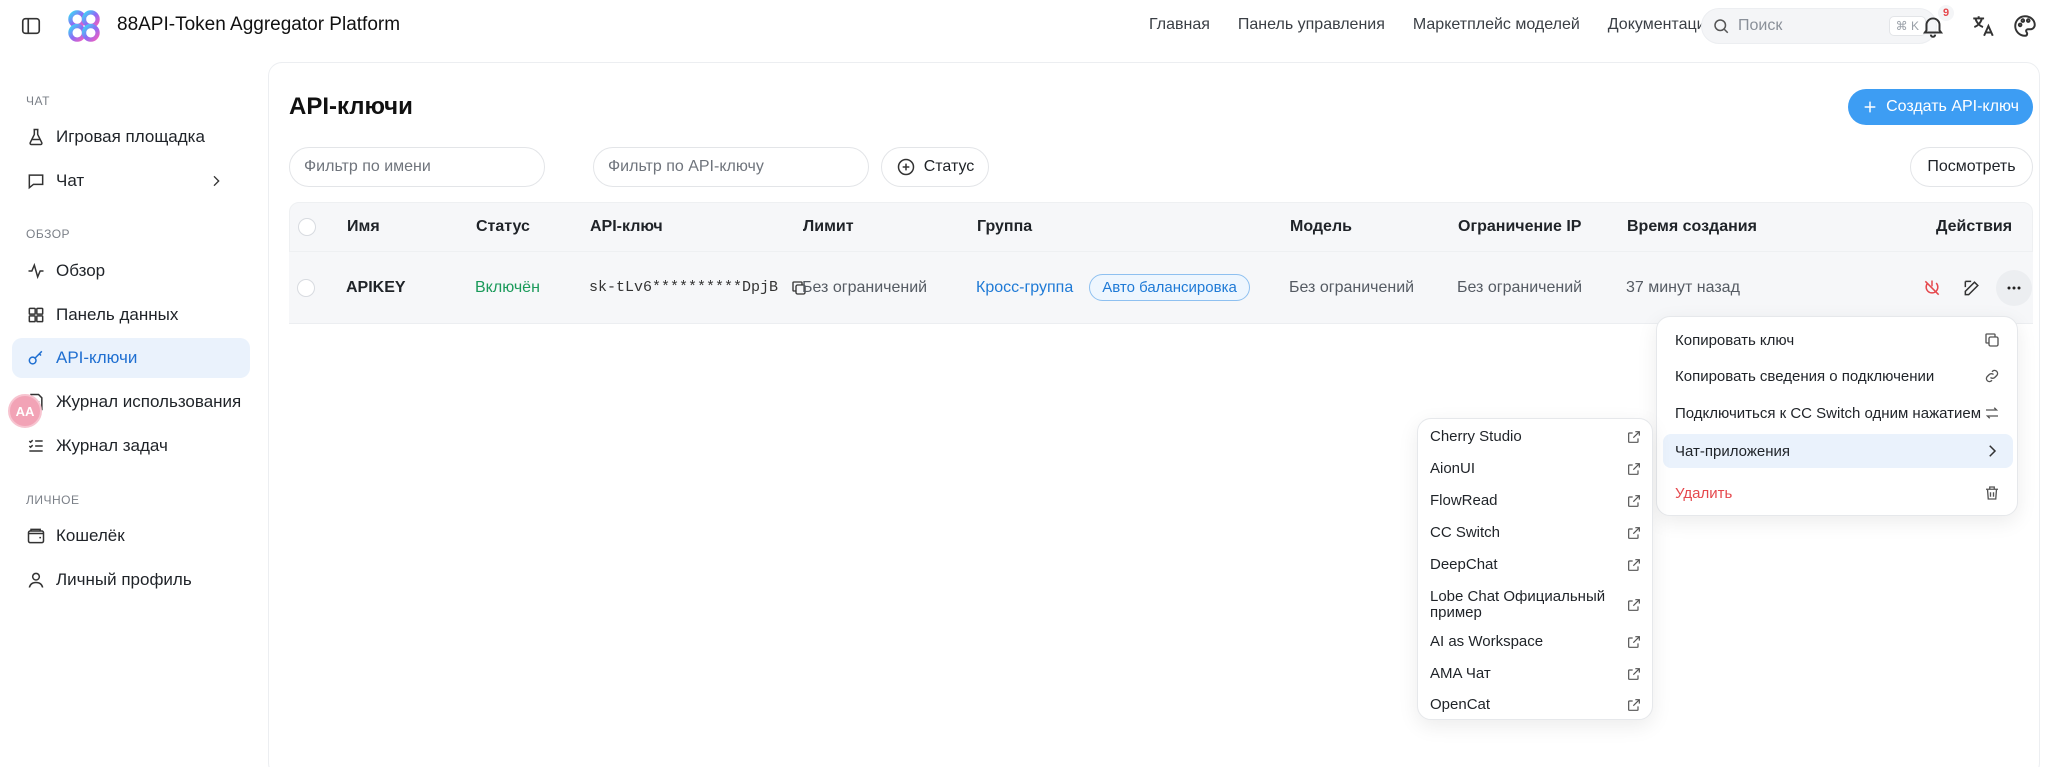 The width and height of the screenshot is (2050, 767). I want to click on sidebar-item-label: API-ключи, so click(97, 357).